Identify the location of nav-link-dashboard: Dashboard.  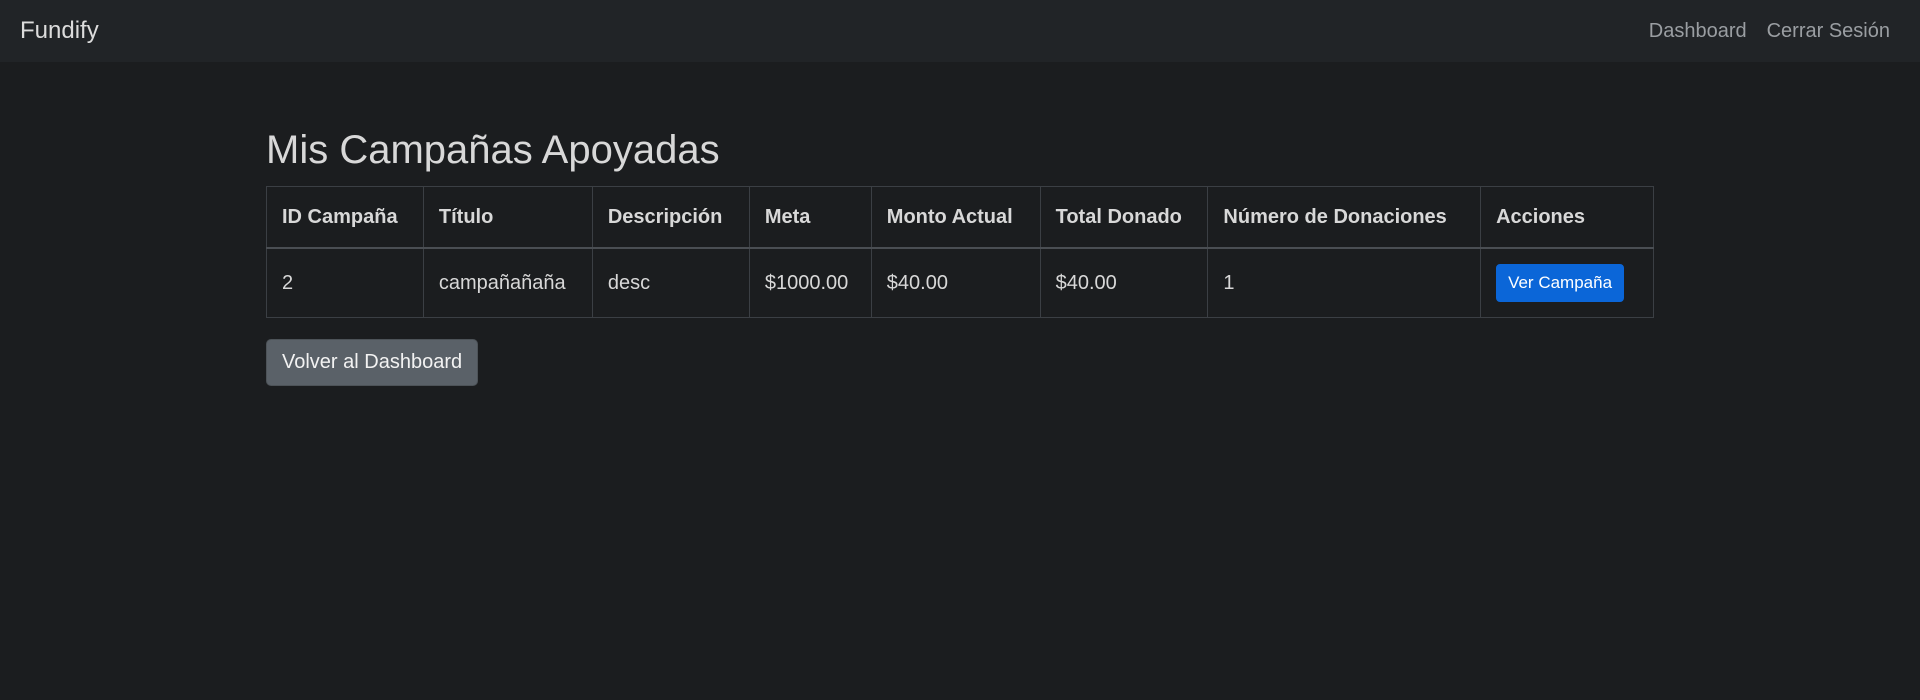
(1698, 31).